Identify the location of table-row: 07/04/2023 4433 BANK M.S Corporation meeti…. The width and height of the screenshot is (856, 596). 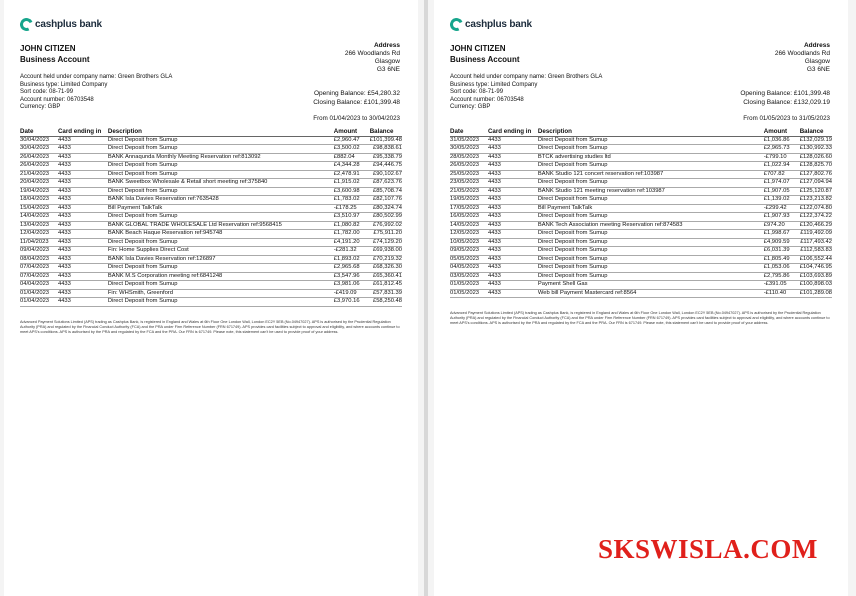
(211, 276).